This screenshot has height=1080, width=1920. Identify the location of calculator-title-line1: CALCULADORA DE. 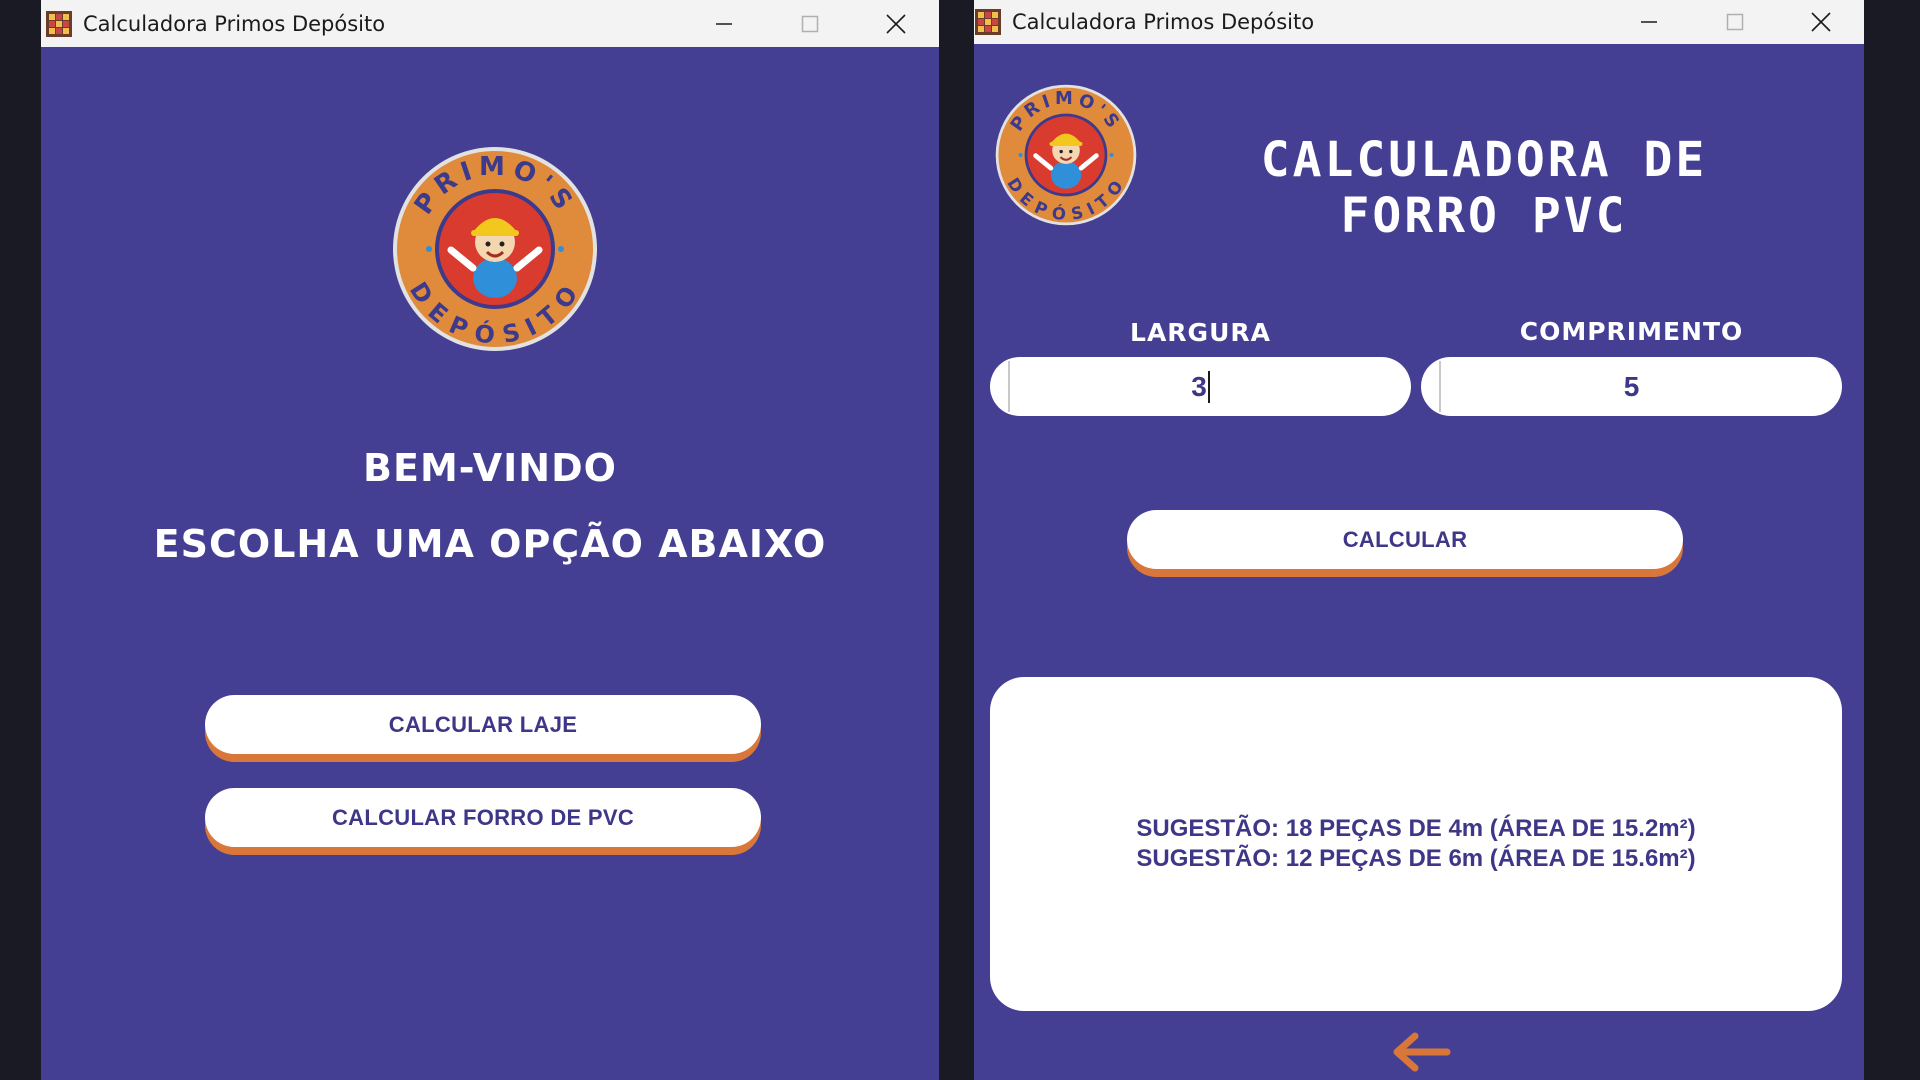
(1484, 160).